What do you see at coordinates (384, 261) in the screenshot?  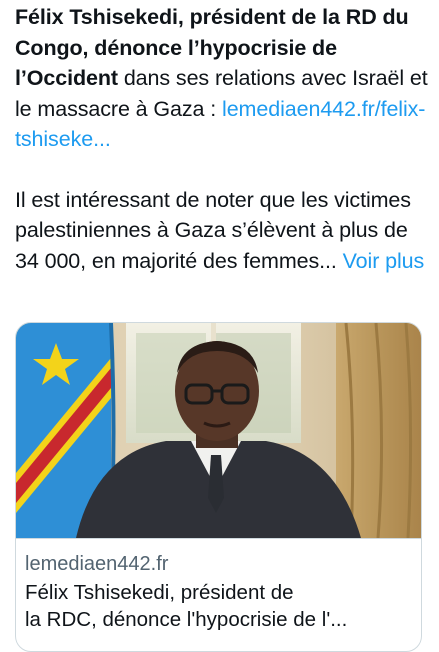 I see `show-more-link: Voir plus` at bounding box center [384, 261].